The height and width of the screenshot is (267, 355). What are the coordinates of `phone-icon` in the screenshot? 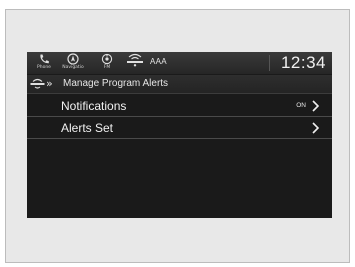 It's located at (44, 59).